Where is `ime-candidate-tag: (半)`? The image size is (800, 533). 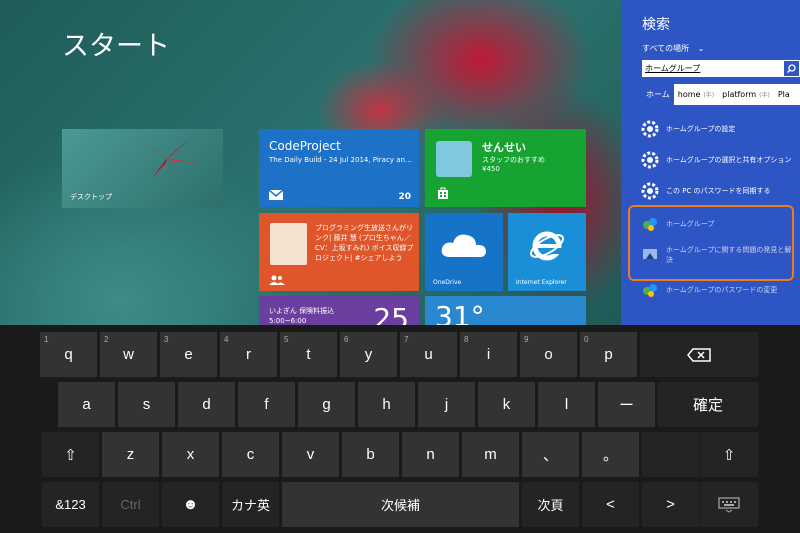 ime-candidate-tag: (半) is located at coordinates (764, 95).